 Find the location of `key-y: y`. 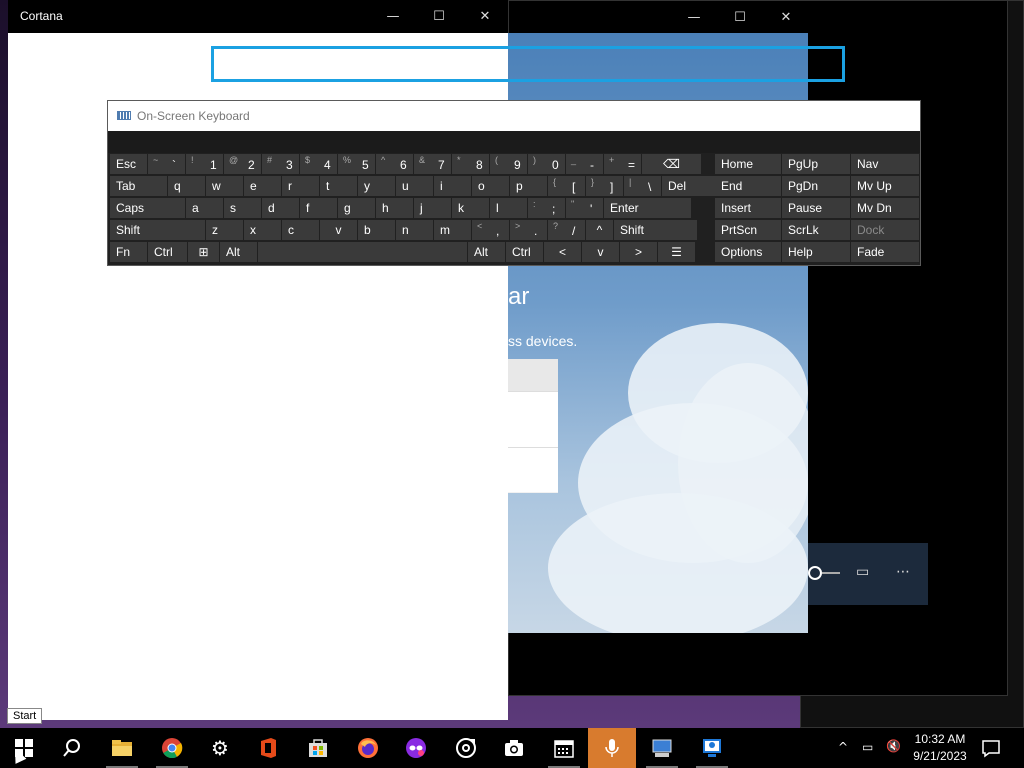

key-y: y is located at coordinates (376, 186).